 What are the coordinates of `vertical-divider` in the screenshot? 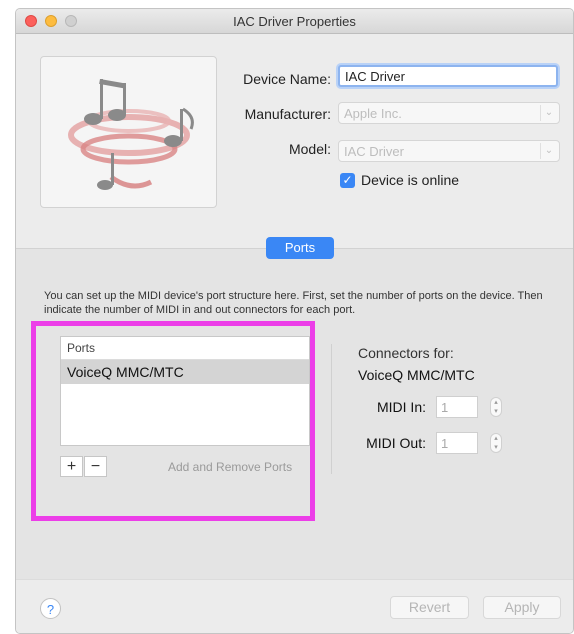 It's located at (331, 409).